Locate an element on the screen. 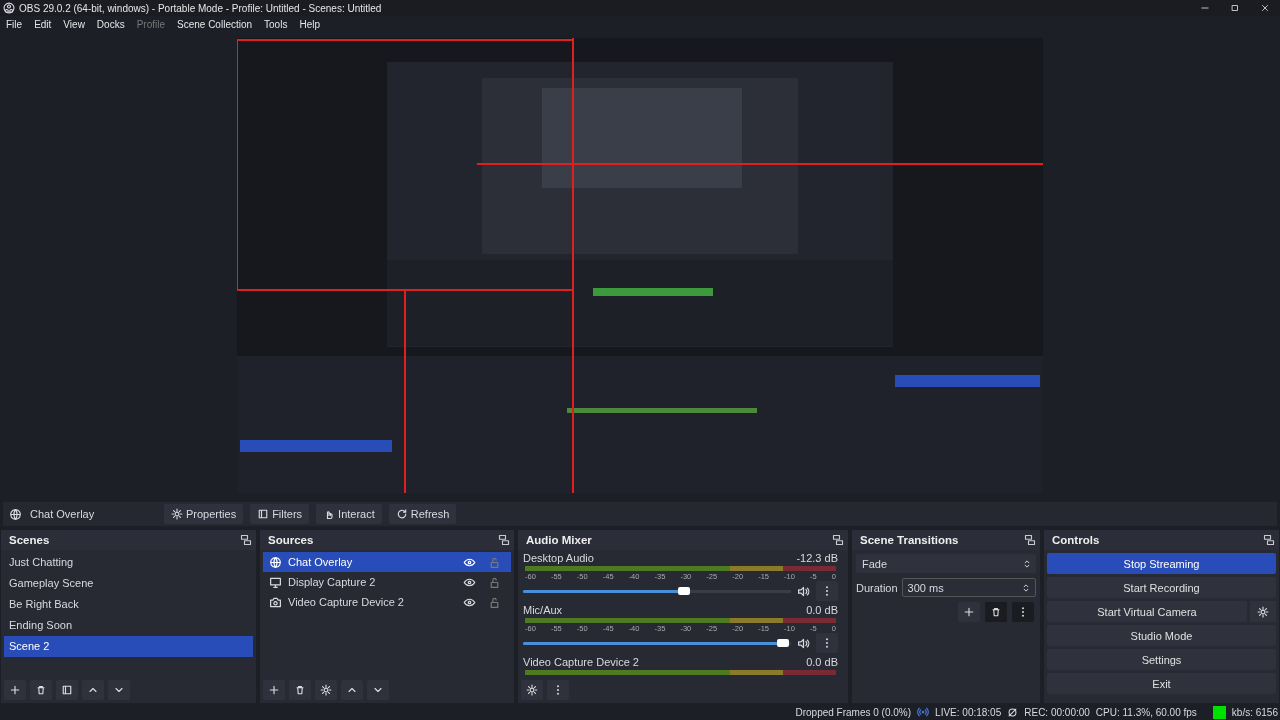  source-label: Video Capture Device 2 is located at coordinates (346, 602).